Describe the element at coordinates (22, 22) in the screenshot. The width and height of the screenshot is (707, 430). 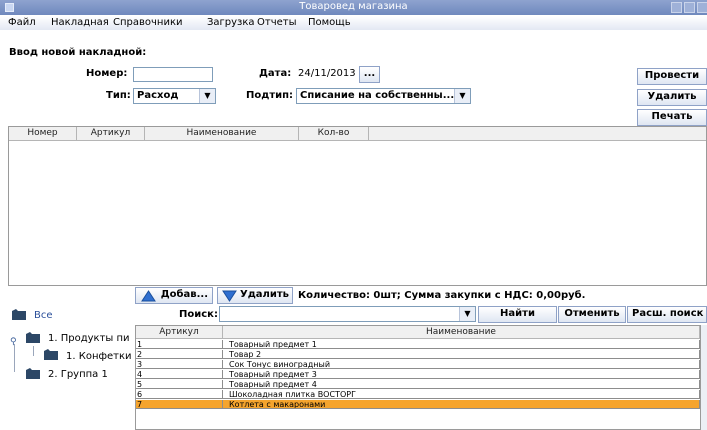
I see `menu-file: Файл` at that location.